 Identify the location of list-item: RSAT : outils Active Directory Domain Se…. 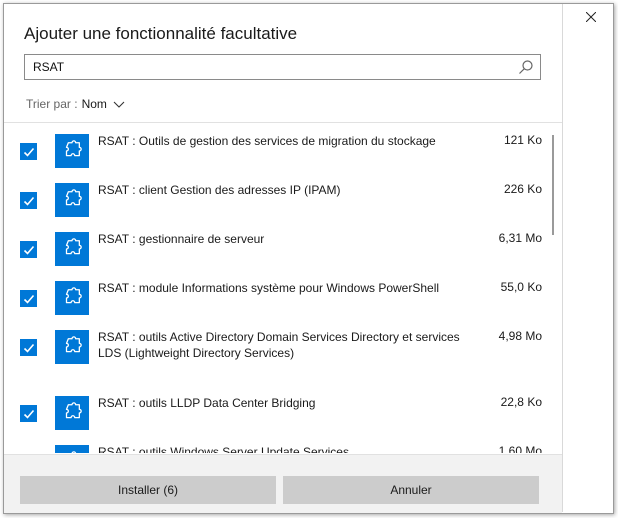
(278, 350).